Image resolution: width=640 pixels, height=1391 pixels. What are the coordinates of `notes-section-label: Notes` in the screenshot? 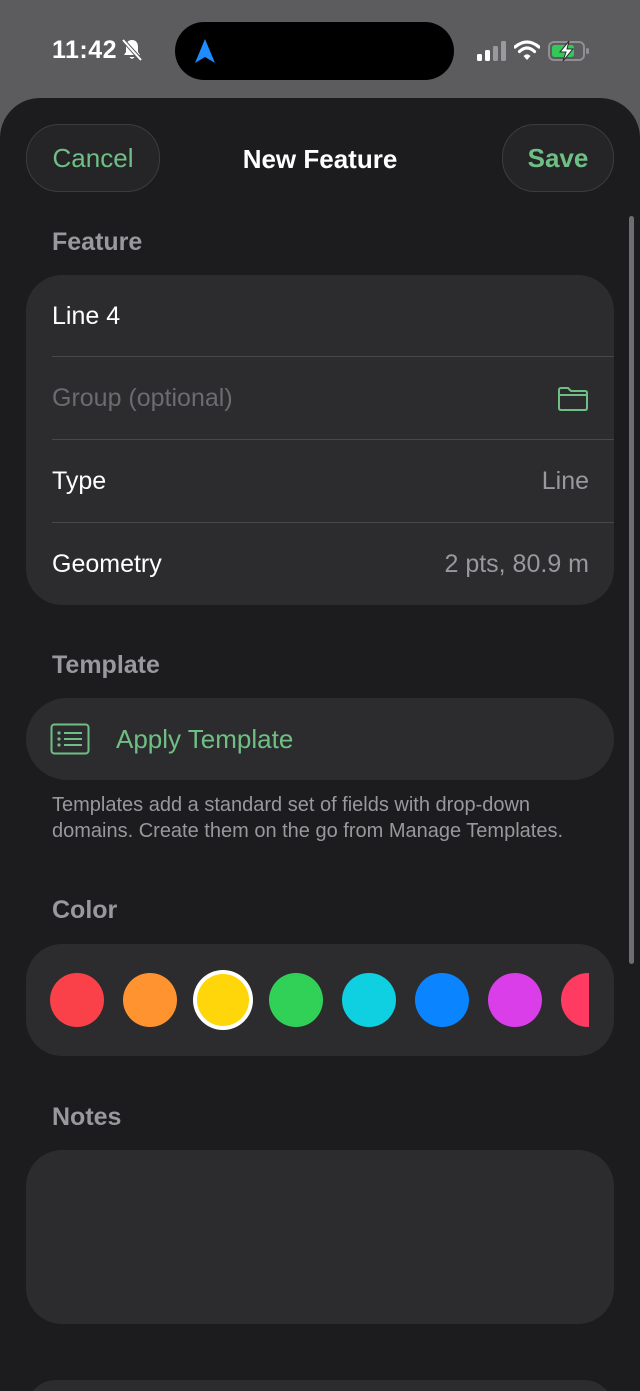 It's located at (87, 1117).